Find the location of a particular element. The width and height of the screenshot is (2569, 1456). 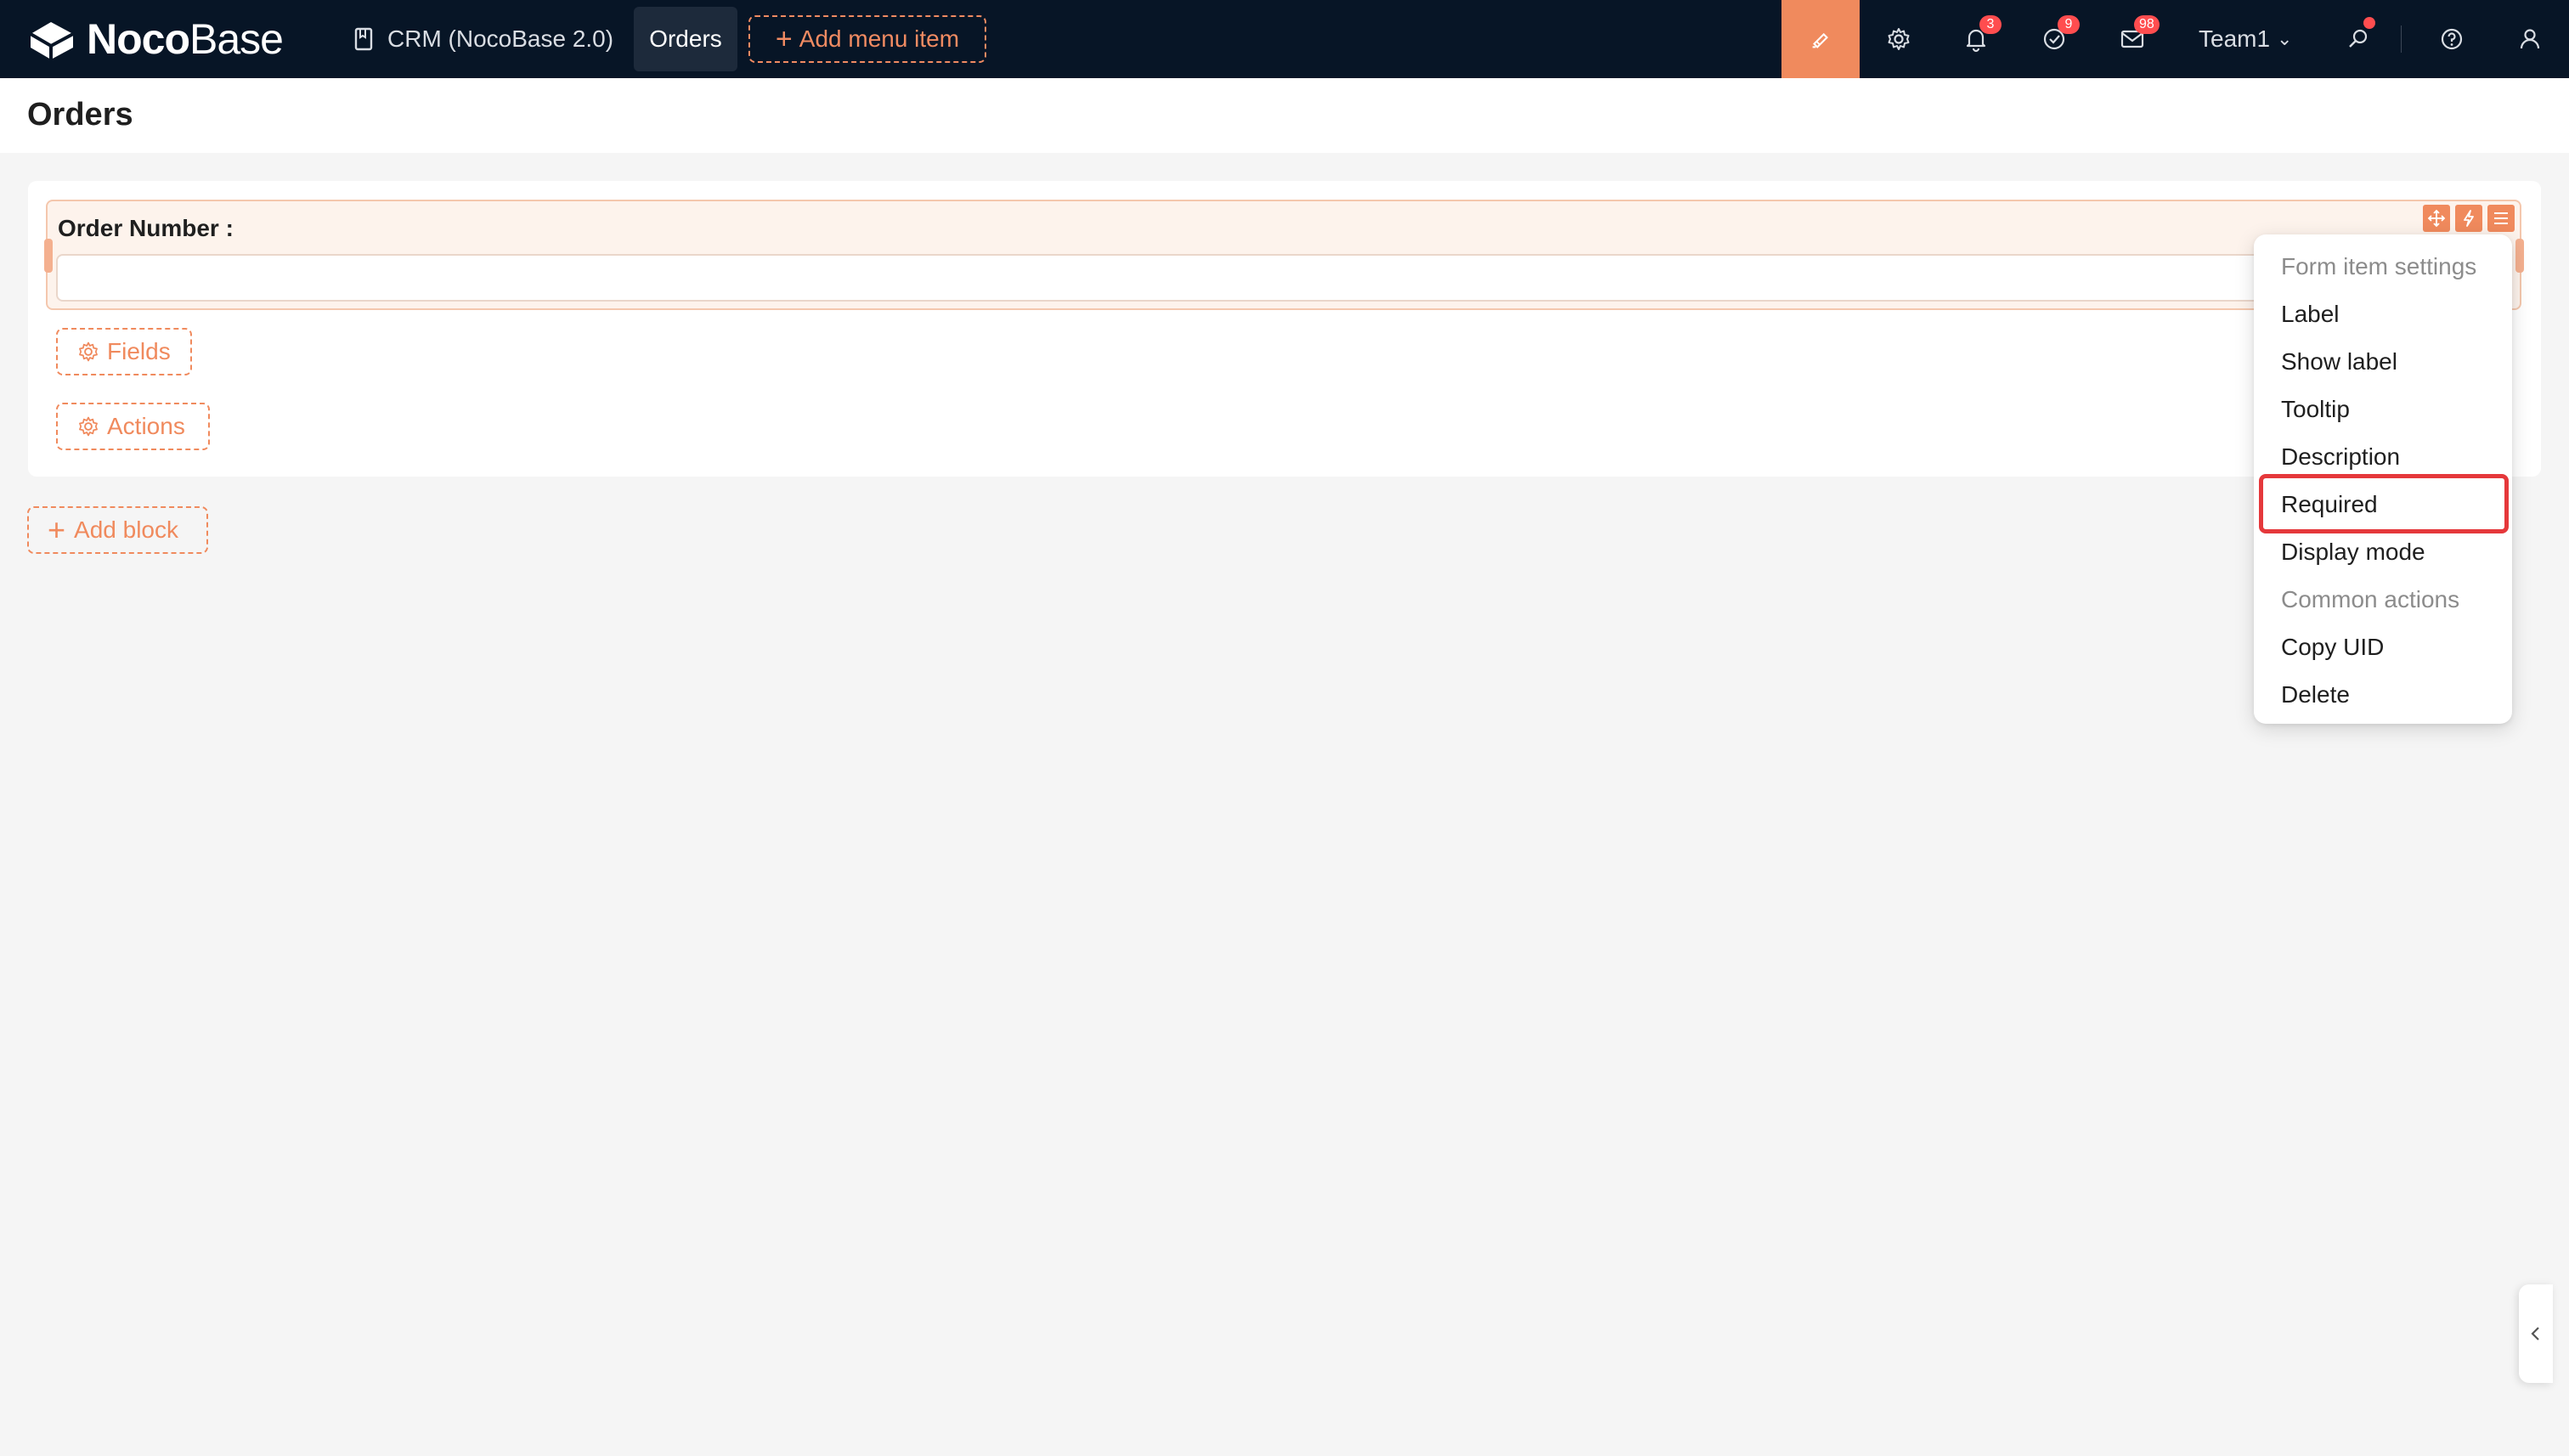

search-dot is located at coordinates (2369, 23).